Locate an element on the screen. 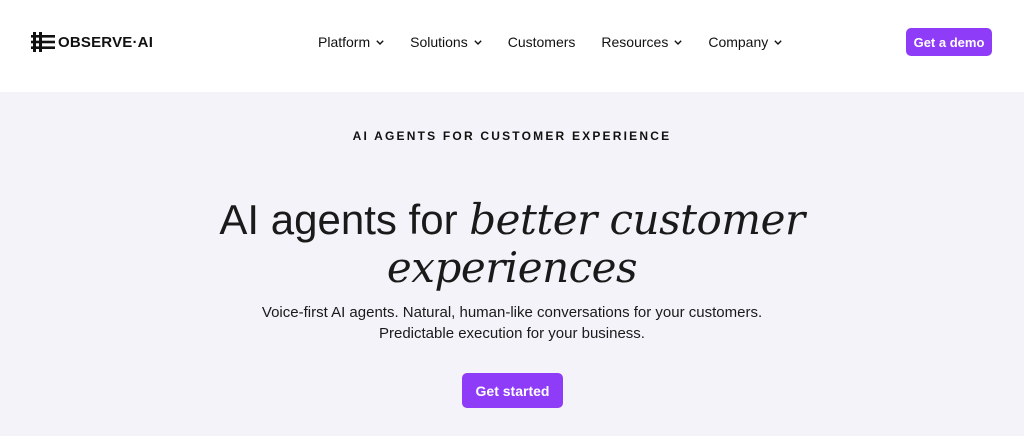 The image size is (1024, 436). nav-item-label: Customers is located at coordinates (541, 42).